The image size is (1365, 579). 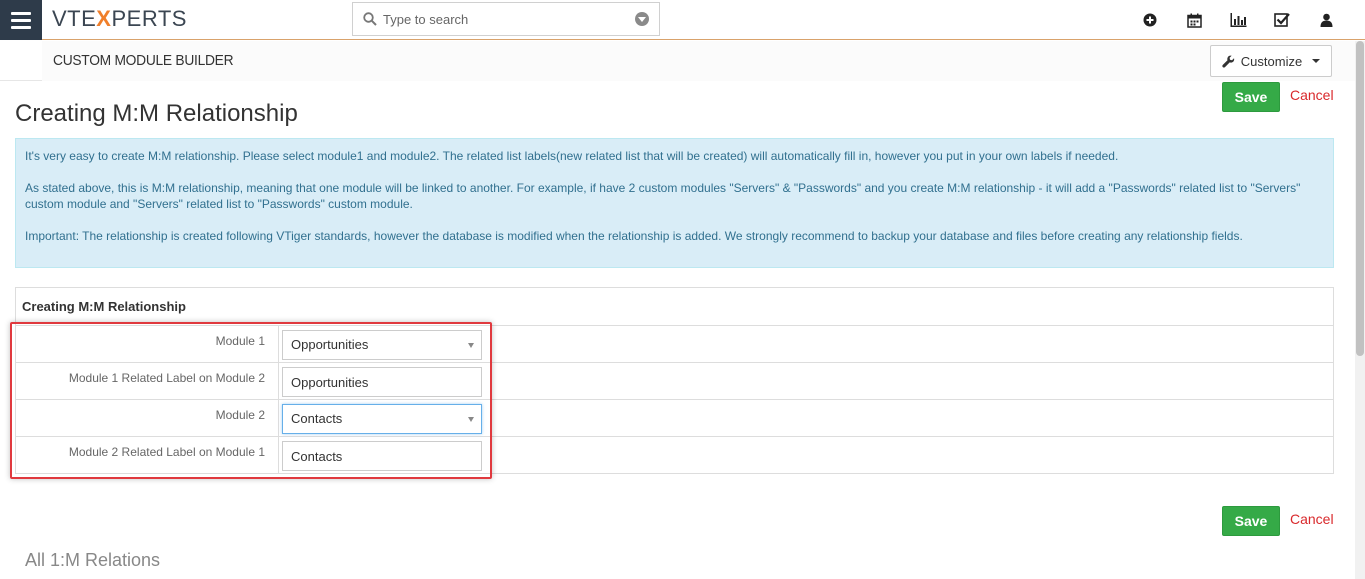 I want to click on brand-text-x: X, so click(x=104, y=18).